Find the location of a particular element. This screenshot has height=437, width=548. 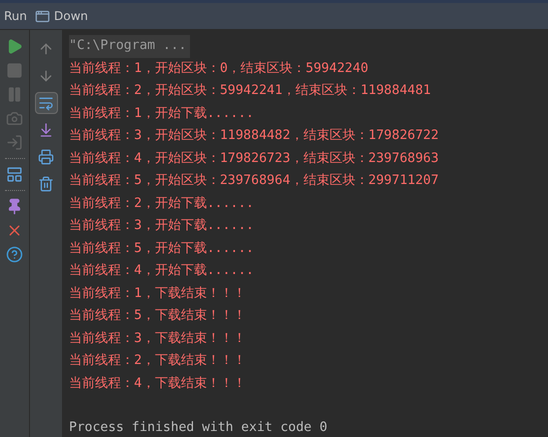

console-line: 当前线程：3，下载结束！！！ is located at coordinates (158, 339).